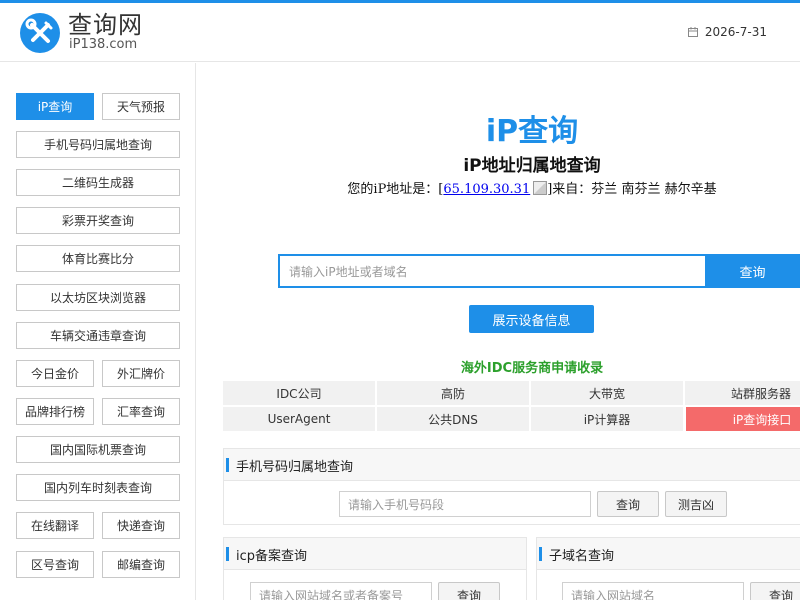  I want to click on phone-query-button: 查询, so click(628, 504).